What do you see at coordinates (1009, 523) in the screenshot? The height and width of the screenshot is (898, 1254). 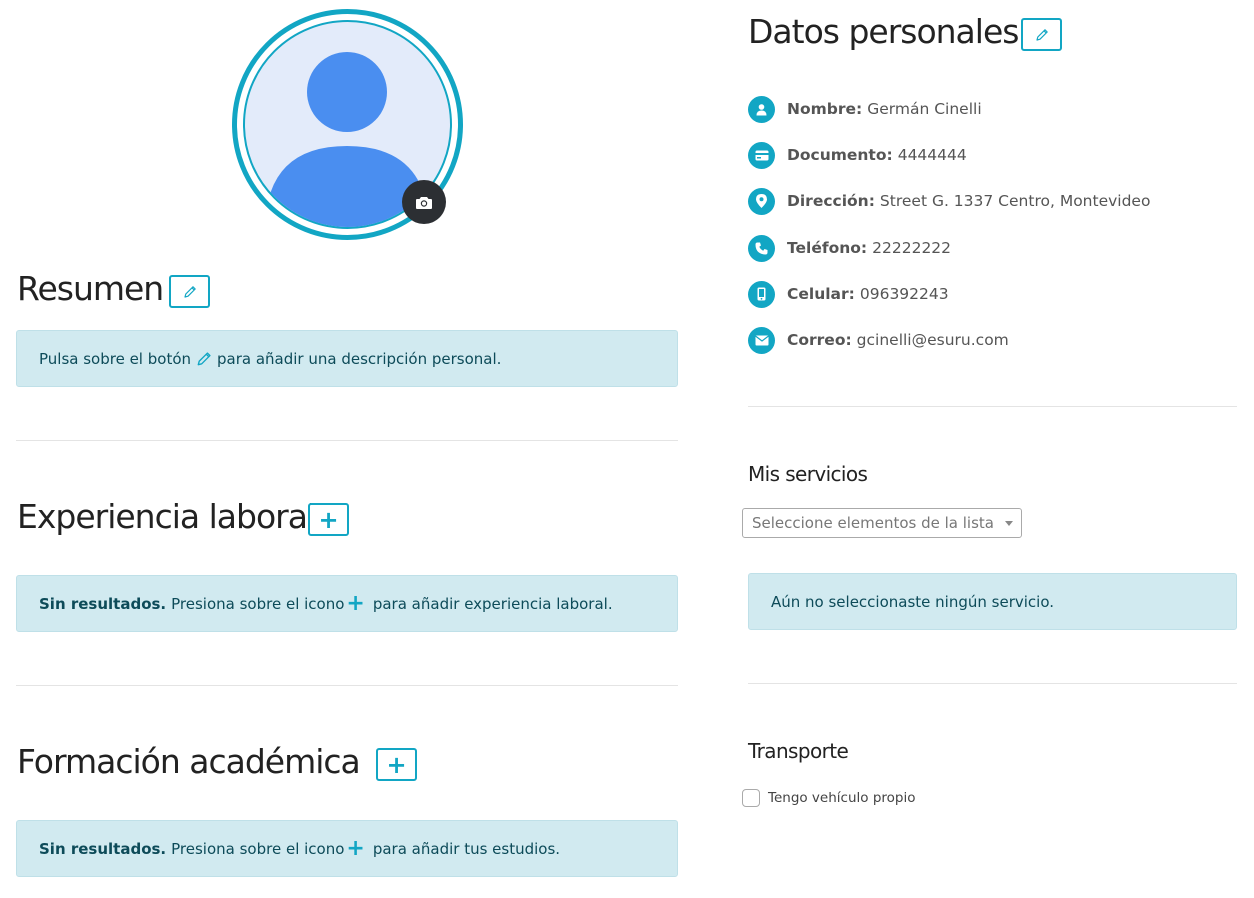 I see `caret-down-icon` at bounding box center [1009, 523].